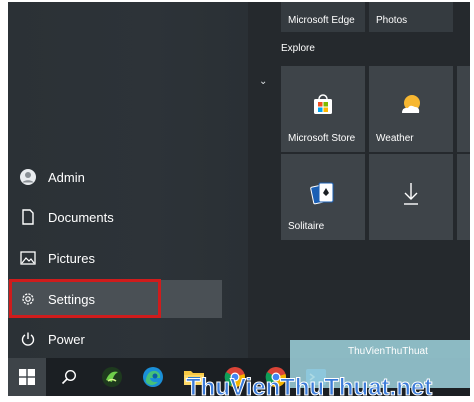 This screenshot has height=402, width=474. Describe the element at coordinates (321, 20) in the screenshot. I see `tile-label: Microsoft Edge` at that location.